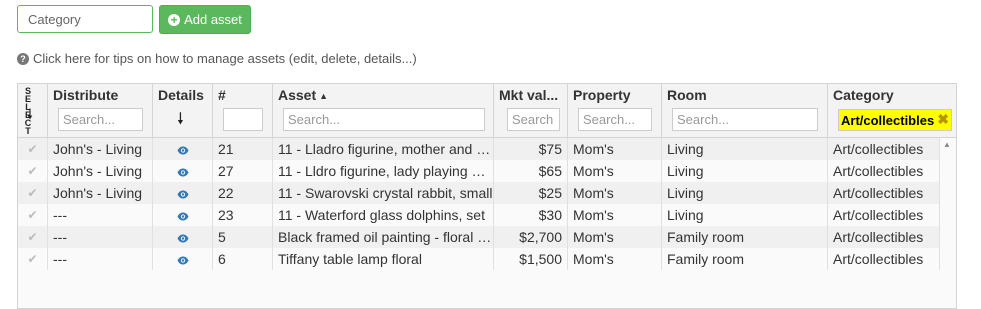 This screenshot has width=981, height=309. Describe the element at coordinates (174, 19) in the screenshot. I see `plus-circle-icon: +` at that location.